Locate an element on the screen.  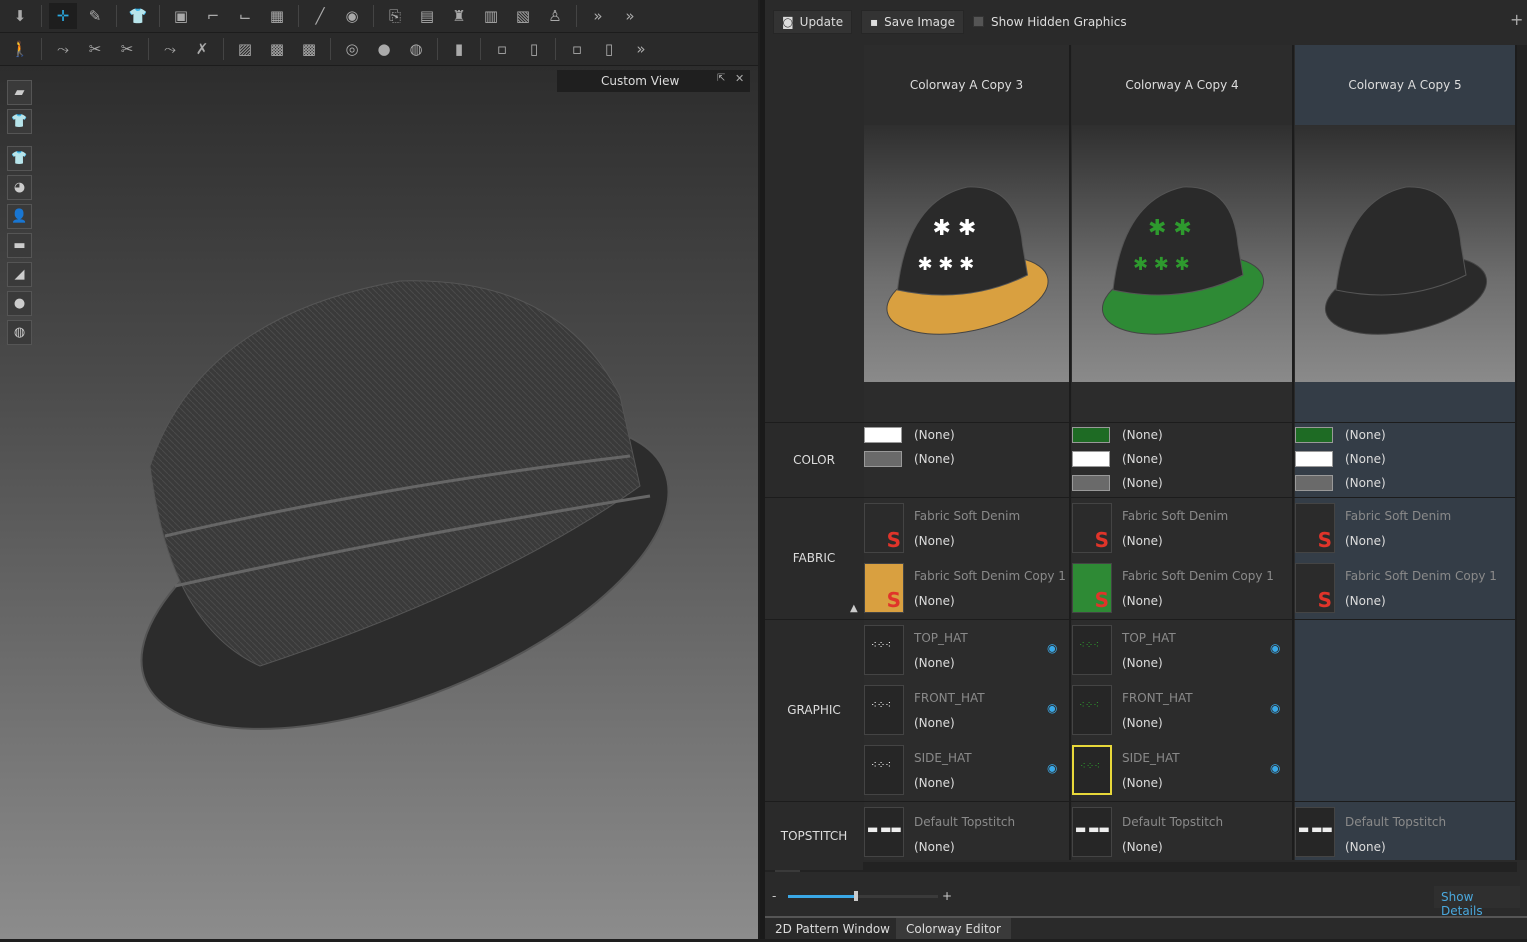
viewport-display-icon: ◍ is located at coordinates (19, 332).